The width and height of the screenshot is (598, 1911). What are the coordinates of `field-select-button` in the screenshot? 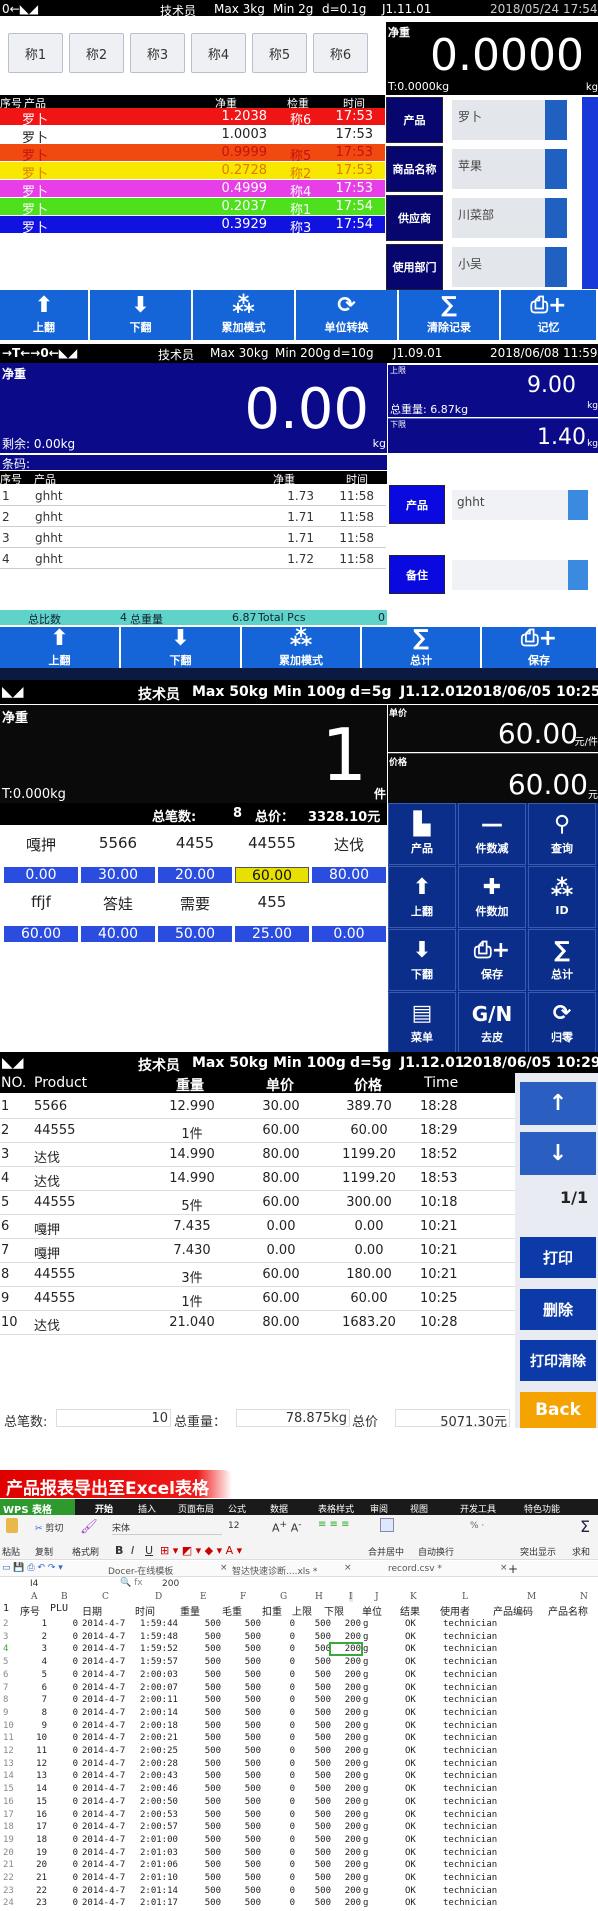 It's located at (556, 218).